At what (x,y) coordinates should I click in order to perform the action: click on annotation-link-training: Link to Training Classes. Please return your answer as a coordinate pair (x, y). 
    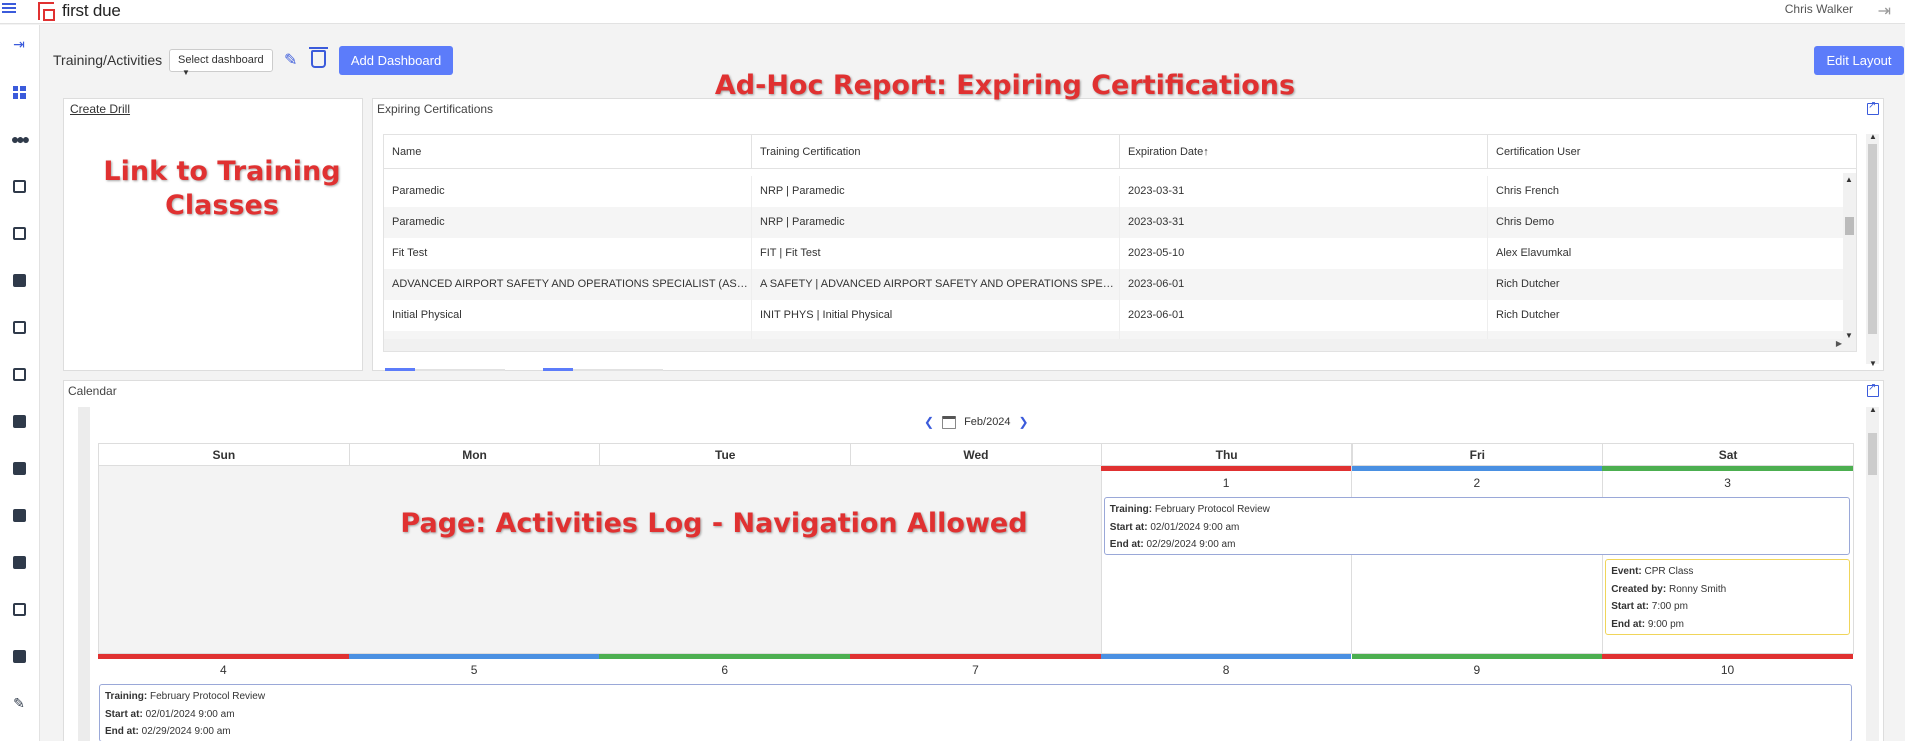
    Looking at the image, I should click on (222, 189).